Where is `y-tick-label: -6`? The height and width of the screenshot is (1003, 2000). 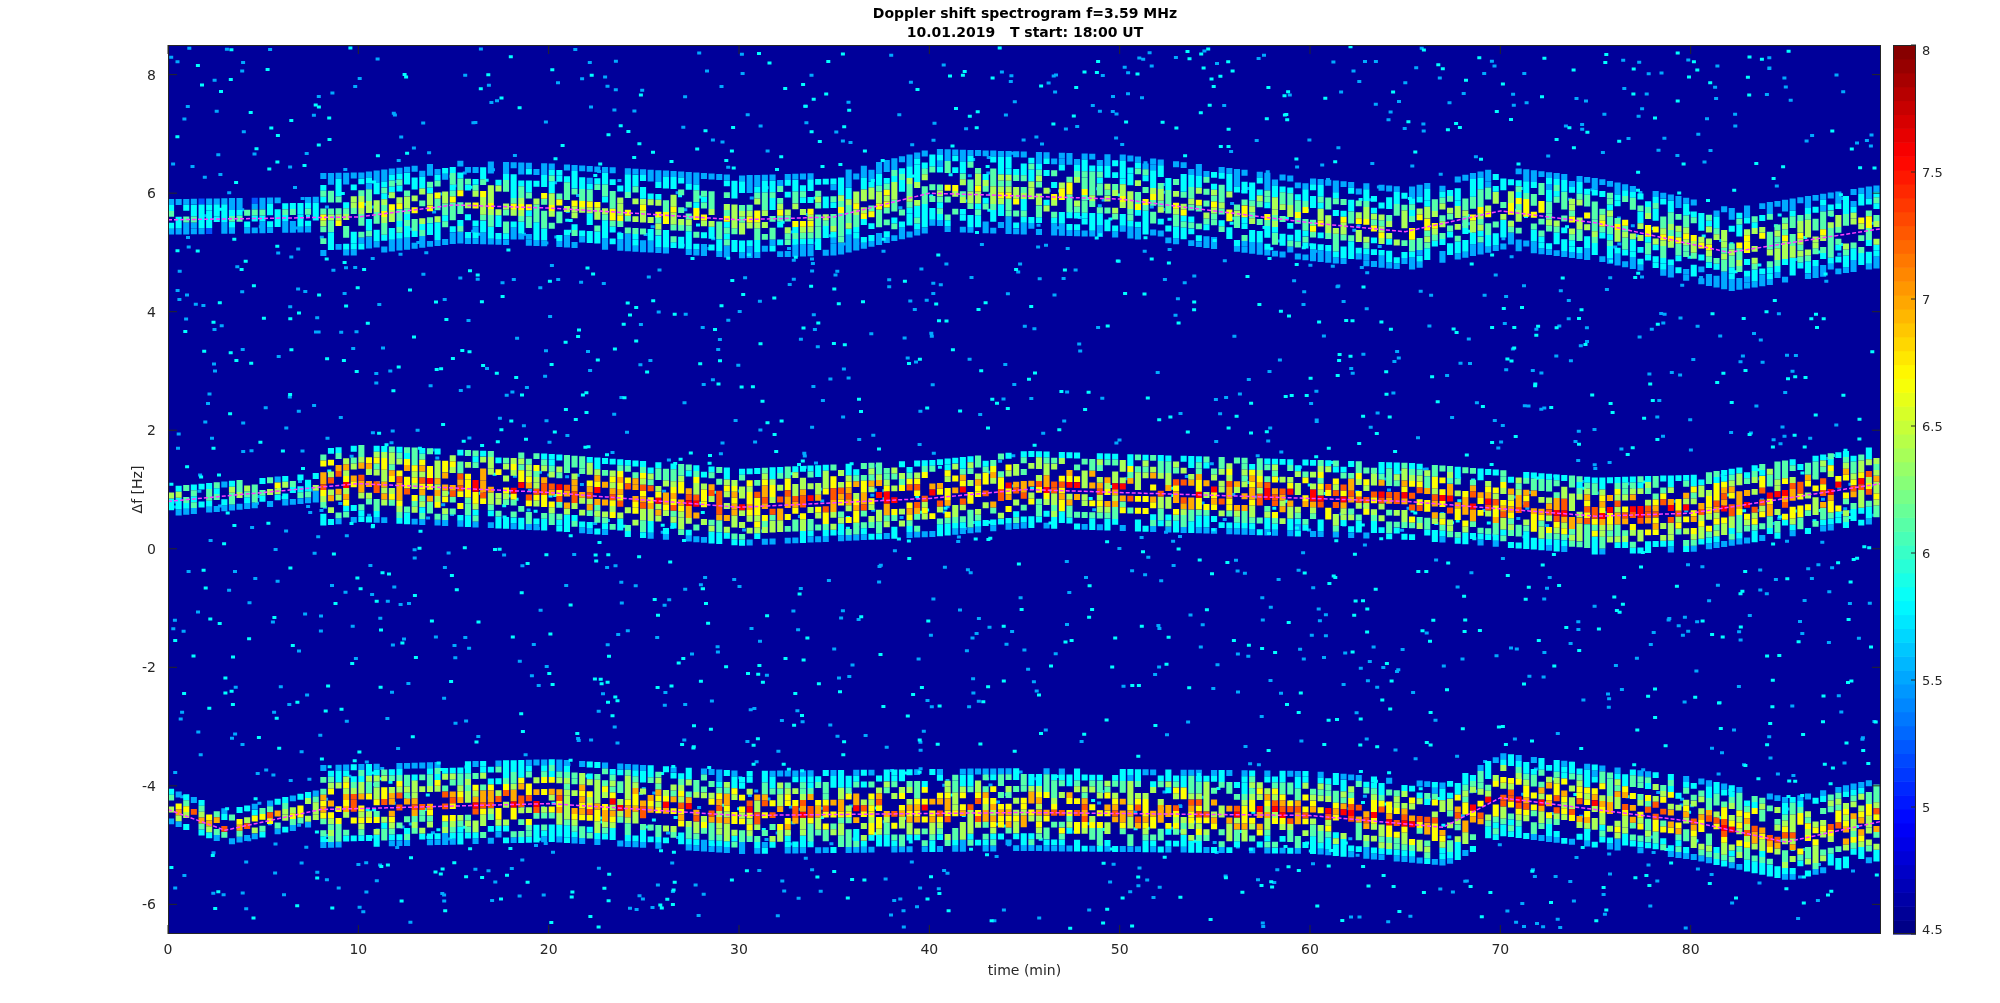
y-tick-label: -6 is located at coordinates (149, 904).